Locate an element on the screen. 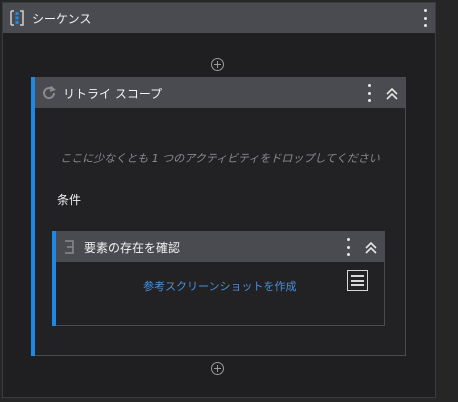 This screenshot has width=458, height=402. retry-scope-selection-bar is located at coordinates (33, 216).